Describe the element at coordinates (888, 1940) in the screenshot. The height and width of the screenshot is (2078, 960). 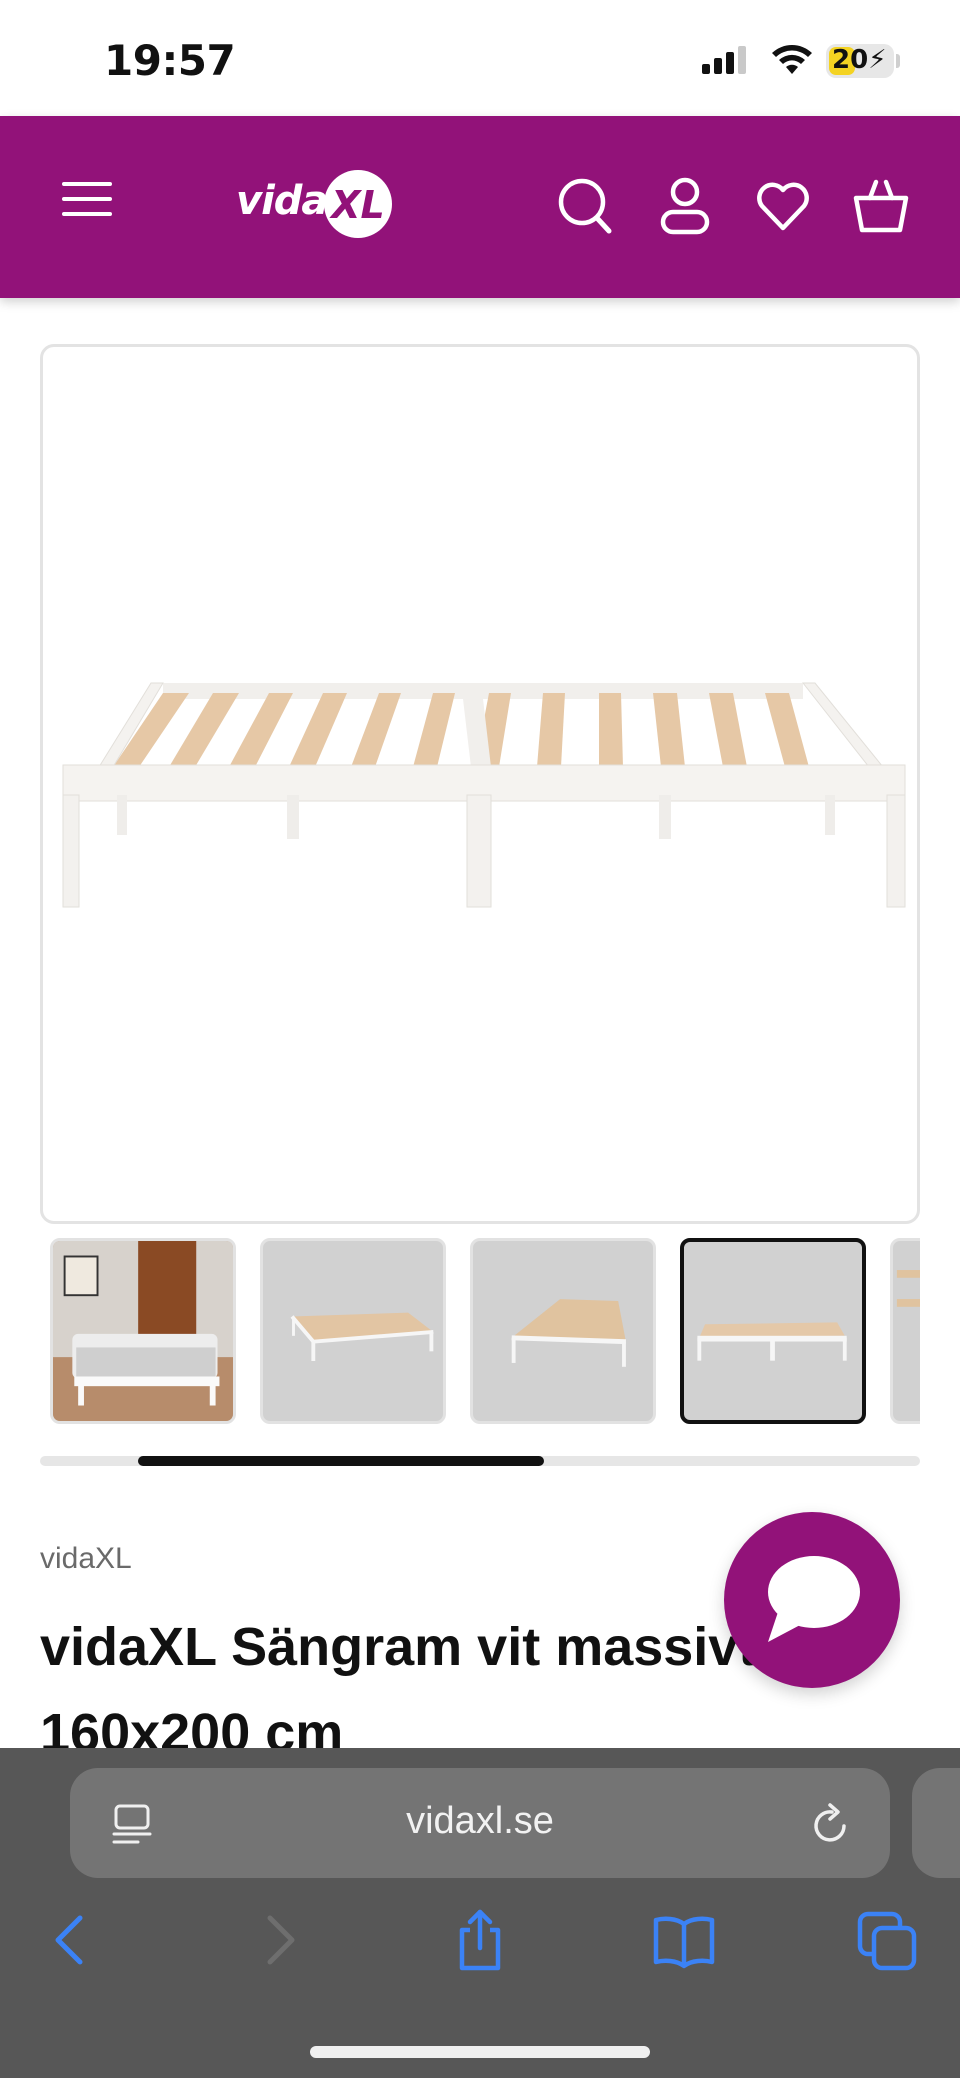
I see `tabs-icon` at that location.